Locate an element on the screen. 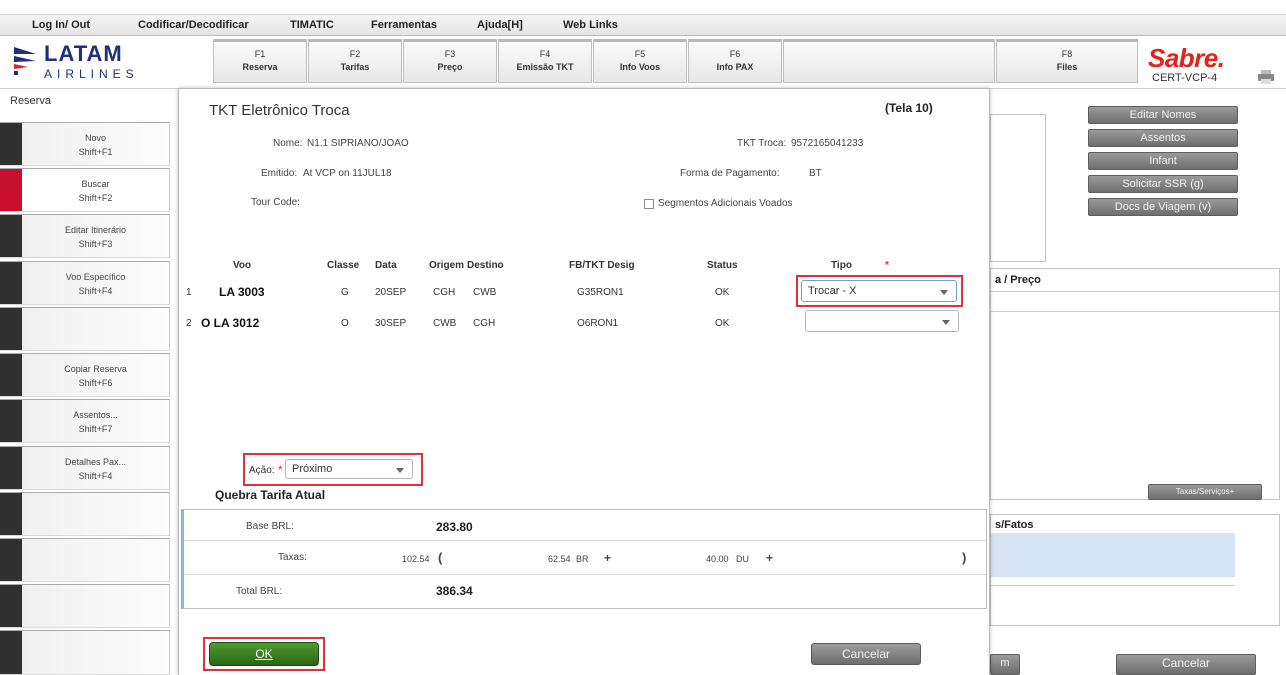 This screenshot has width=1286, height=675. row-origem: CGH is located at coordinates (444, 292).